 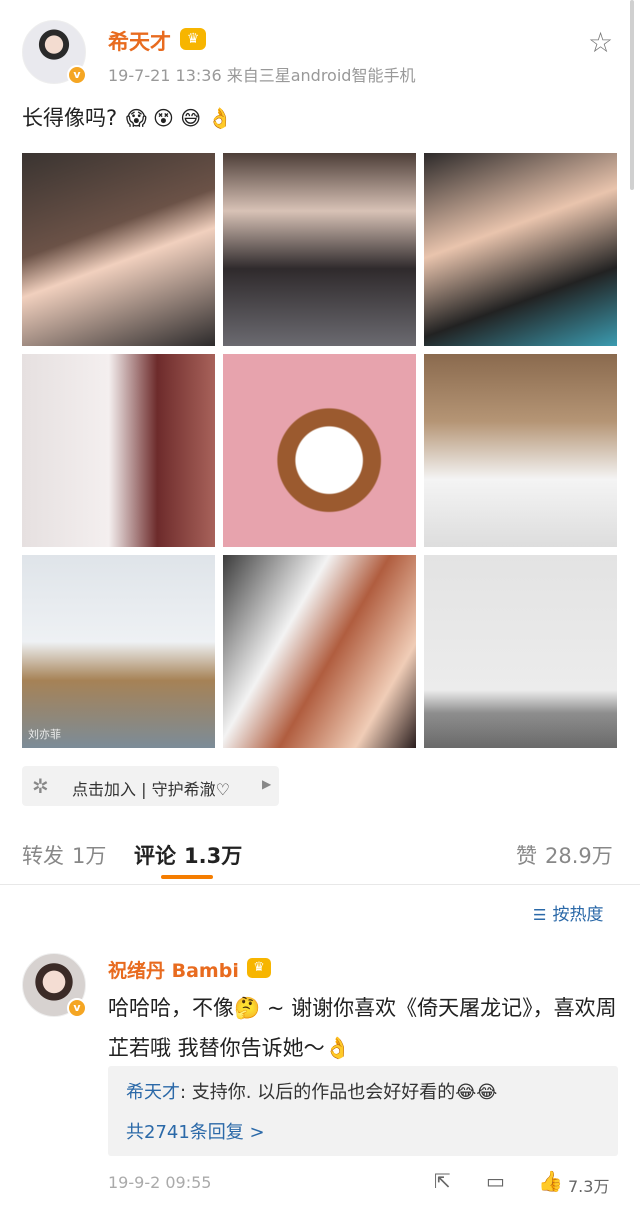 What do you see at coordinates (70, 118) in the screenshot?
I see `post-text-body: 长得像吗?` at bounding box center [70, 118].